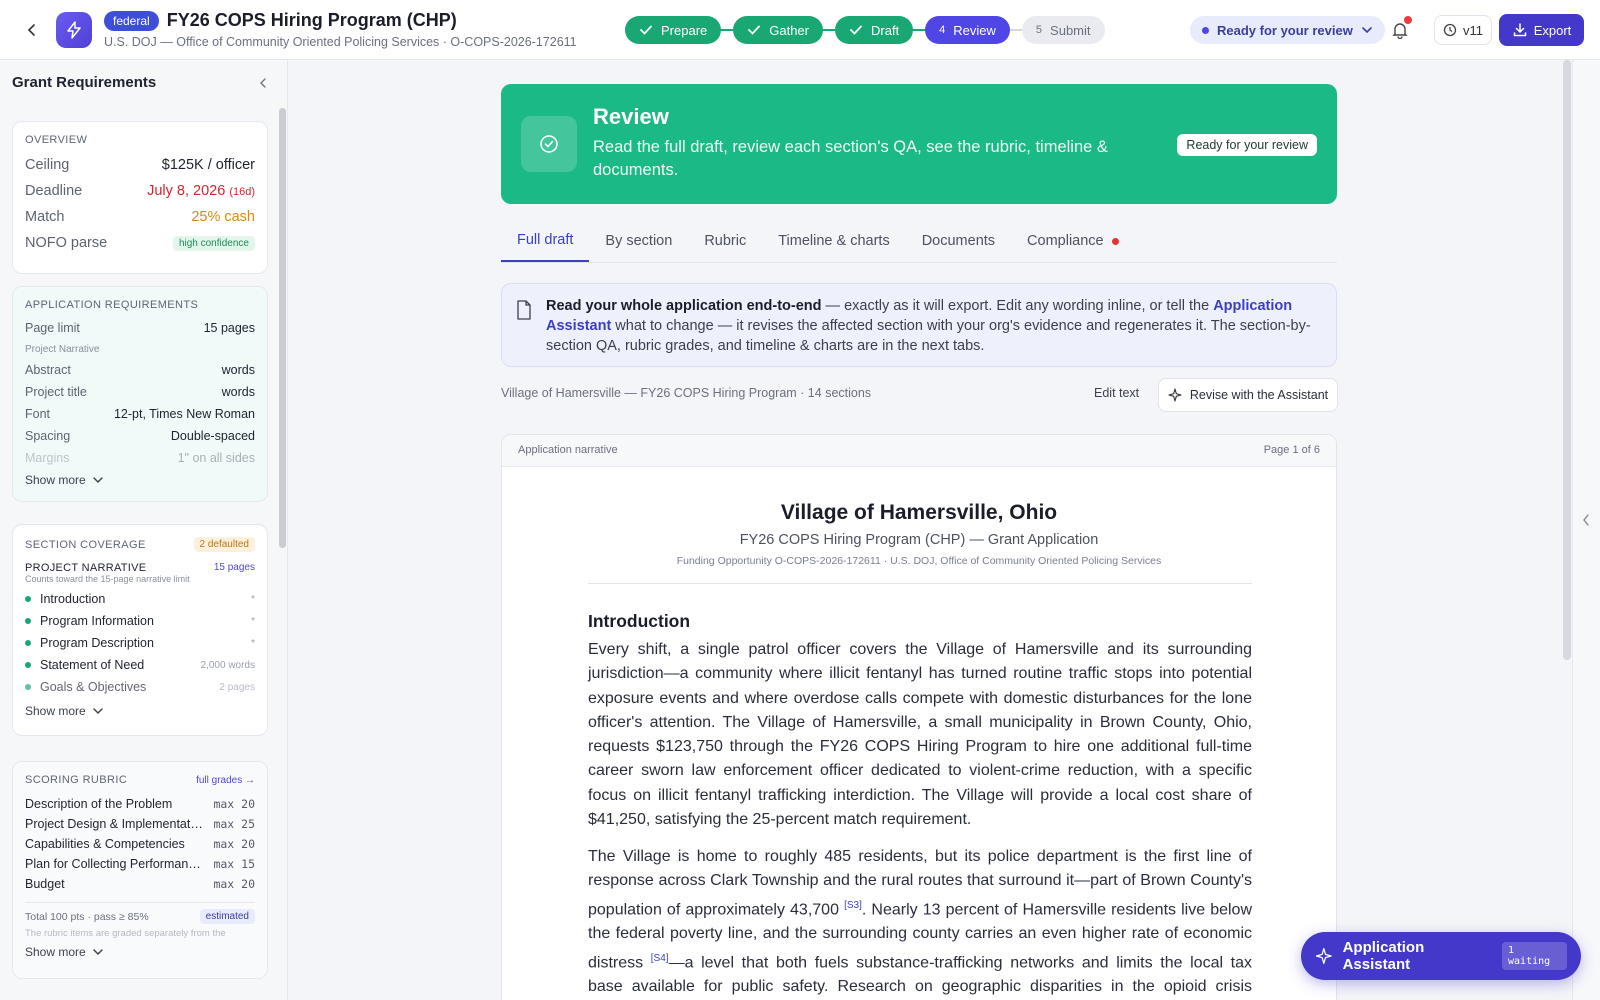 The width and height of the screenshot is (1600, 1000). Describe the element at coordinates (958, 241) in the screenshot. I see `tab-documents: Documents` at that location.